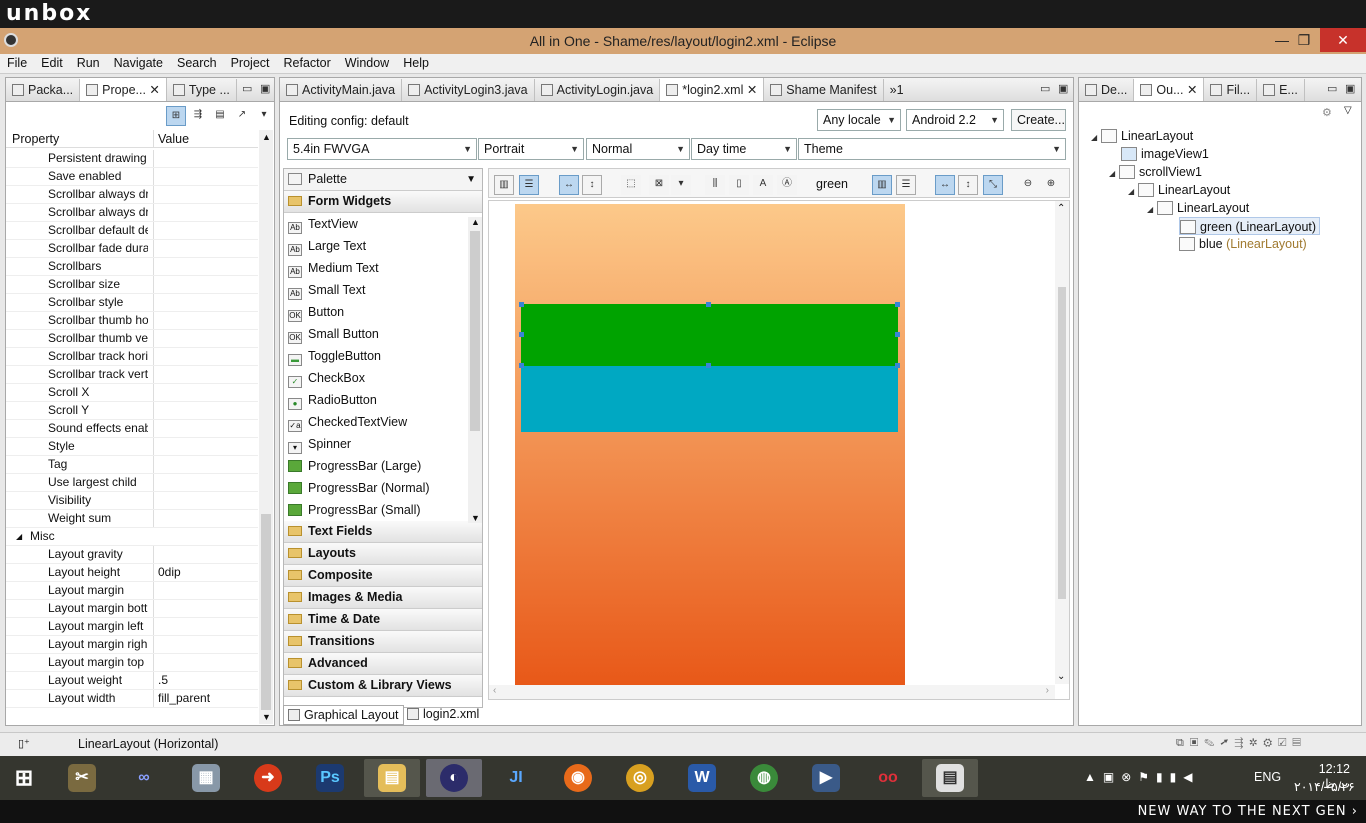 The width and height of the screenshot is (1366, 823). I want to click on outline-options-icon: ⚙, so click(1327, 112).